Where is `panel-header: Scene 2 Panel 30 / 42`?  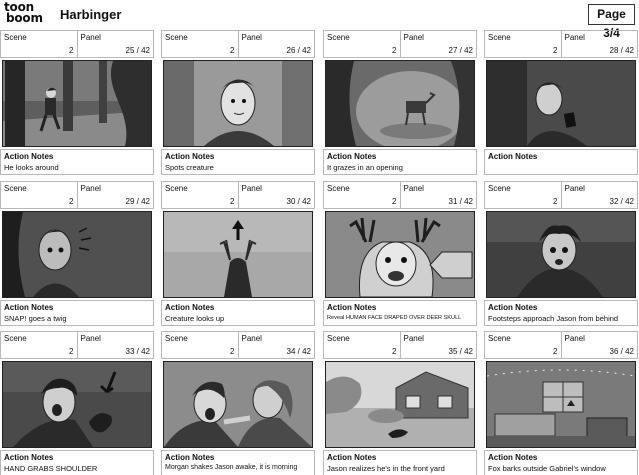
panel-header: Scene 2 Panel 30 / 42 is located at coordinates (238, 195).